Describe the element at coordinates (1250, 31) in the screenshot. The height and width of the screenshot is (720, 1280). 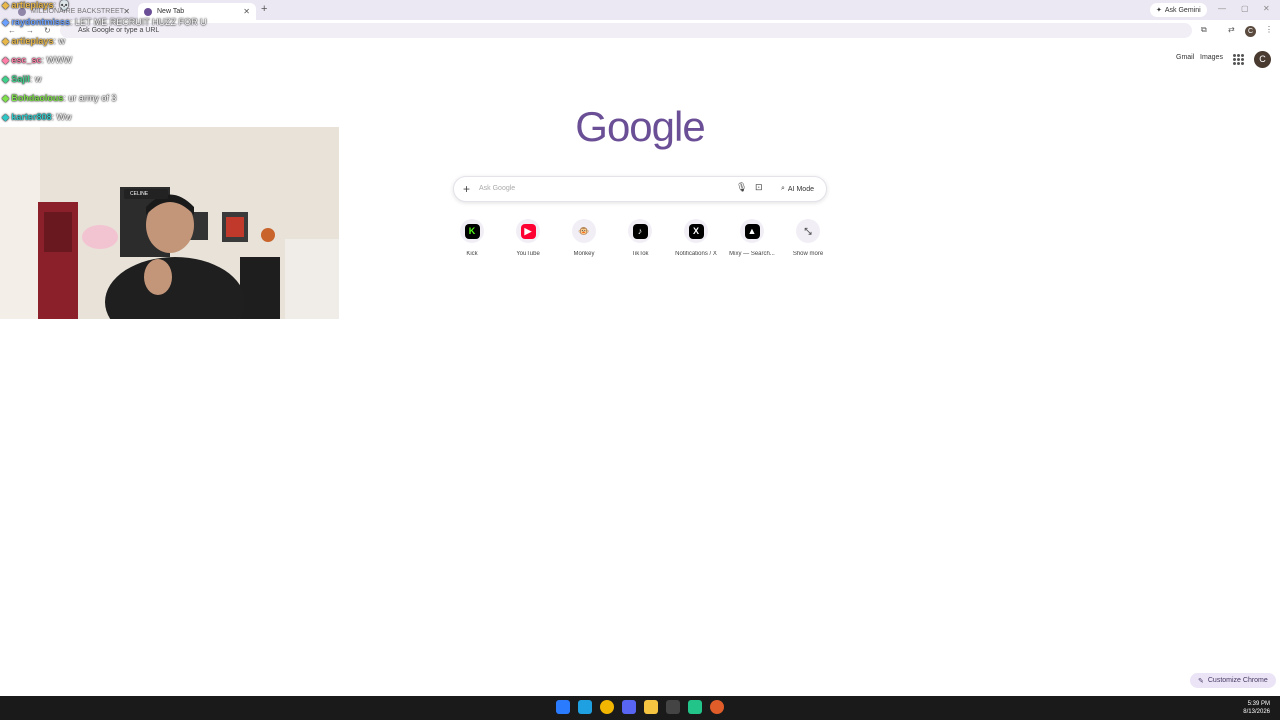
I see `profile-avatar: C` at that location.